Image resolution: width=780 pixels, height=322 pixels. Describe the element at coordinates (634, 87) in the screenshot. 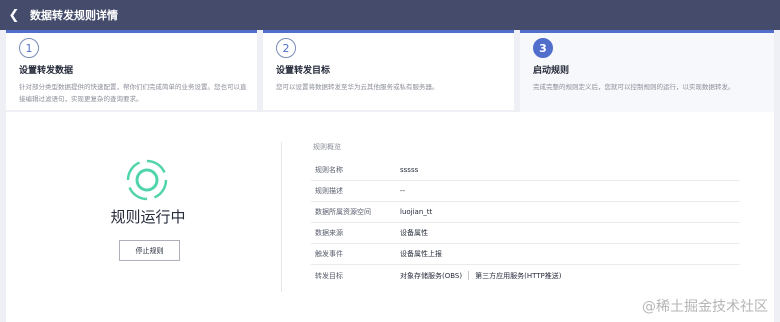

I see `step-description: 完成完整的规则定义后，您就可以控制规则的运行，以实现数据转发。` at that location.